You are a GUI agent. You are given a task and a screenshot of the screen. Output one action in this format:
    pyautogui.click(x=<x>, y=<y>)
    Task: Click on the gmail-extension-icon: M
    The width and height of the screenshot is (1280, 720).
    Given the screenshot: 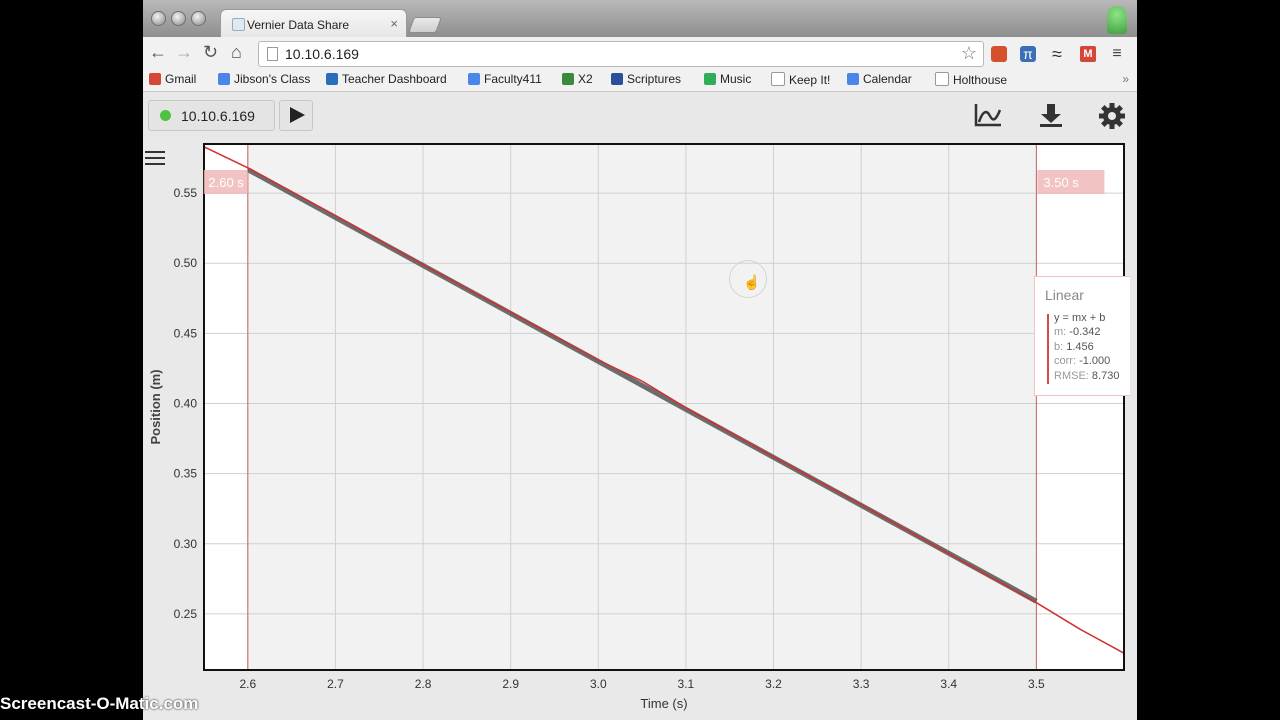 What is the action you would take?
    pyautogui.click(x=1088, y=54)
    